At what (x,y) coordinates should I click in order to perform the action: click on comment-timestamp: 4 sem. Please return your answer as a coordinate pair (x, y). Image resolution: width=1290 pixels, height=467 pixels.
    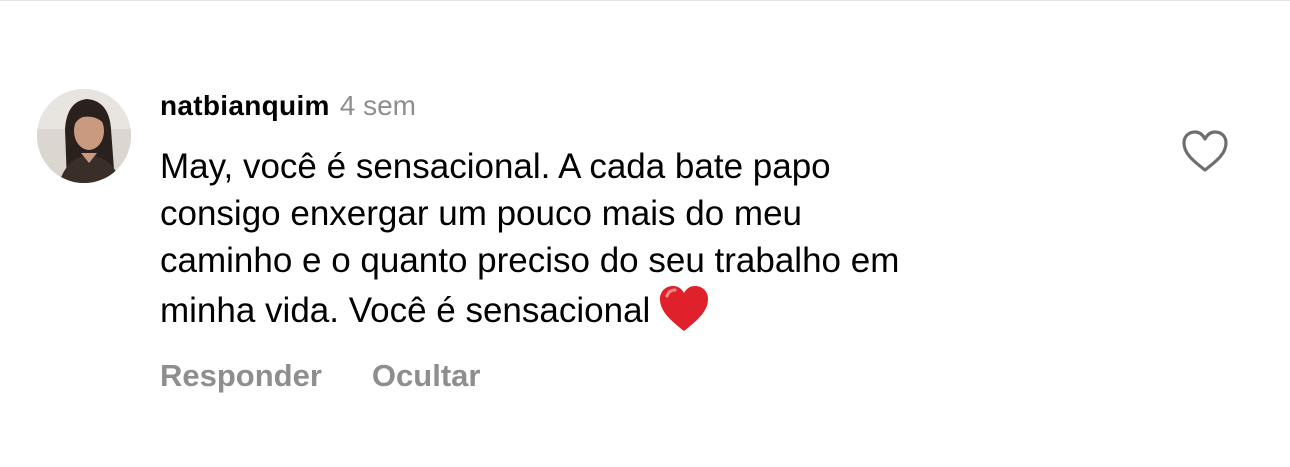
    Looking at the image, I should click on (377, 105).